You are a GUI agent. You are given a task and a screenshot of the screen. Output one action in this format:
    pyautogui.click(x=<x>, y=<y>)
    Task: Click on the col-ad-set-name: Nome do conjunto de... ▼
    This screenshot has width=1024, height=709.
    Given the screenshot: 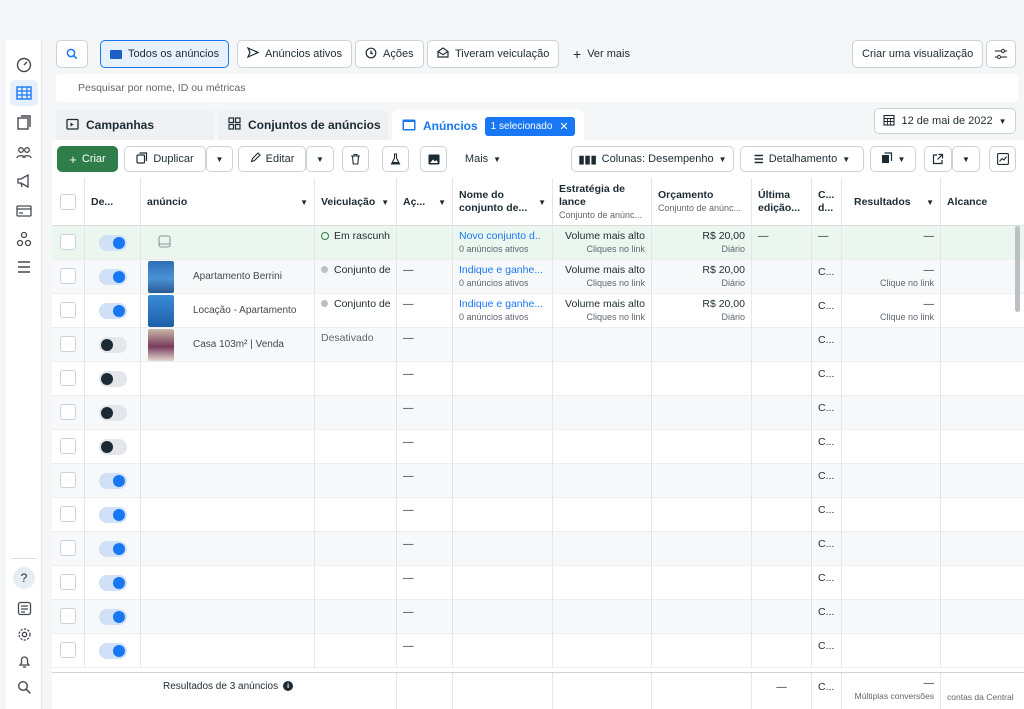 What is the action you would take?
    pyautogui.click(x=503, y=202)
    